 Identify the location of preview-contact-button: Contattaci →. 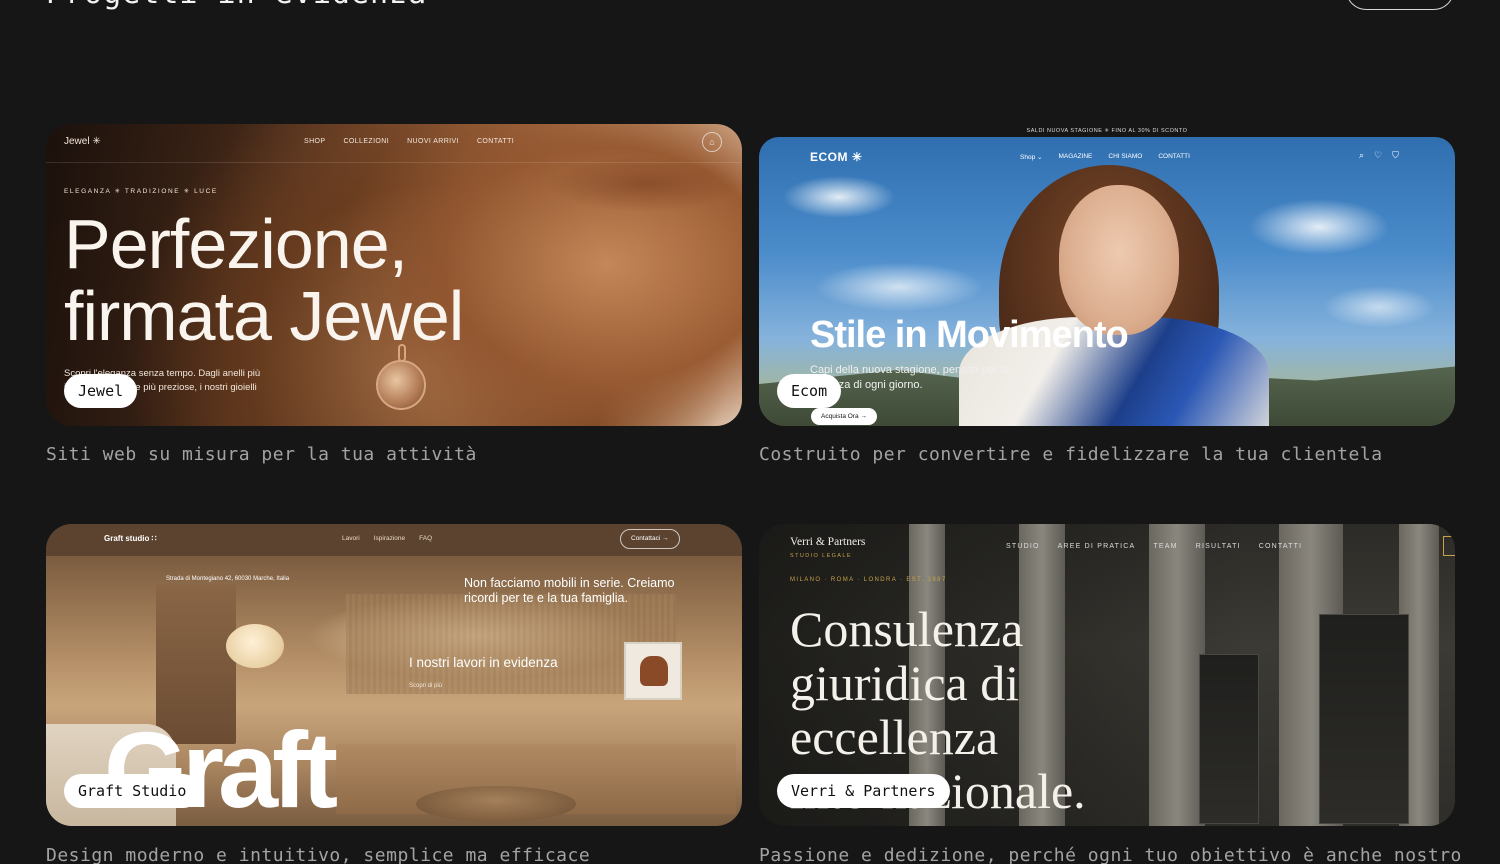
(650, 539).